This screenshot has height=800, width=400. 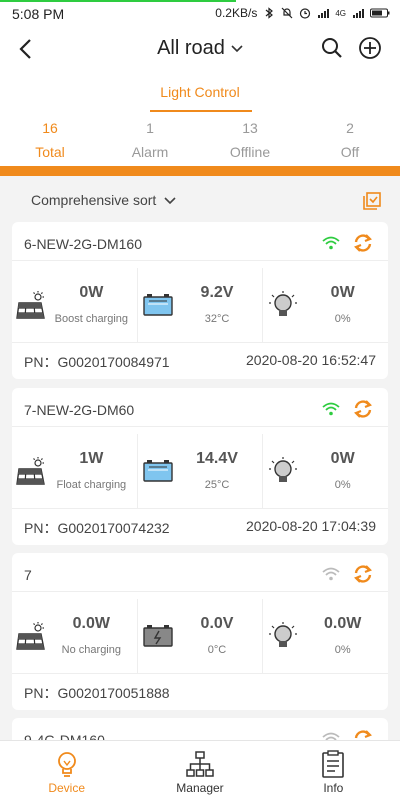 What do you see at coordinates (250, 142) in the screenshot?
I see `count-offline: 13 Offline` at bounding box center [250, 142].